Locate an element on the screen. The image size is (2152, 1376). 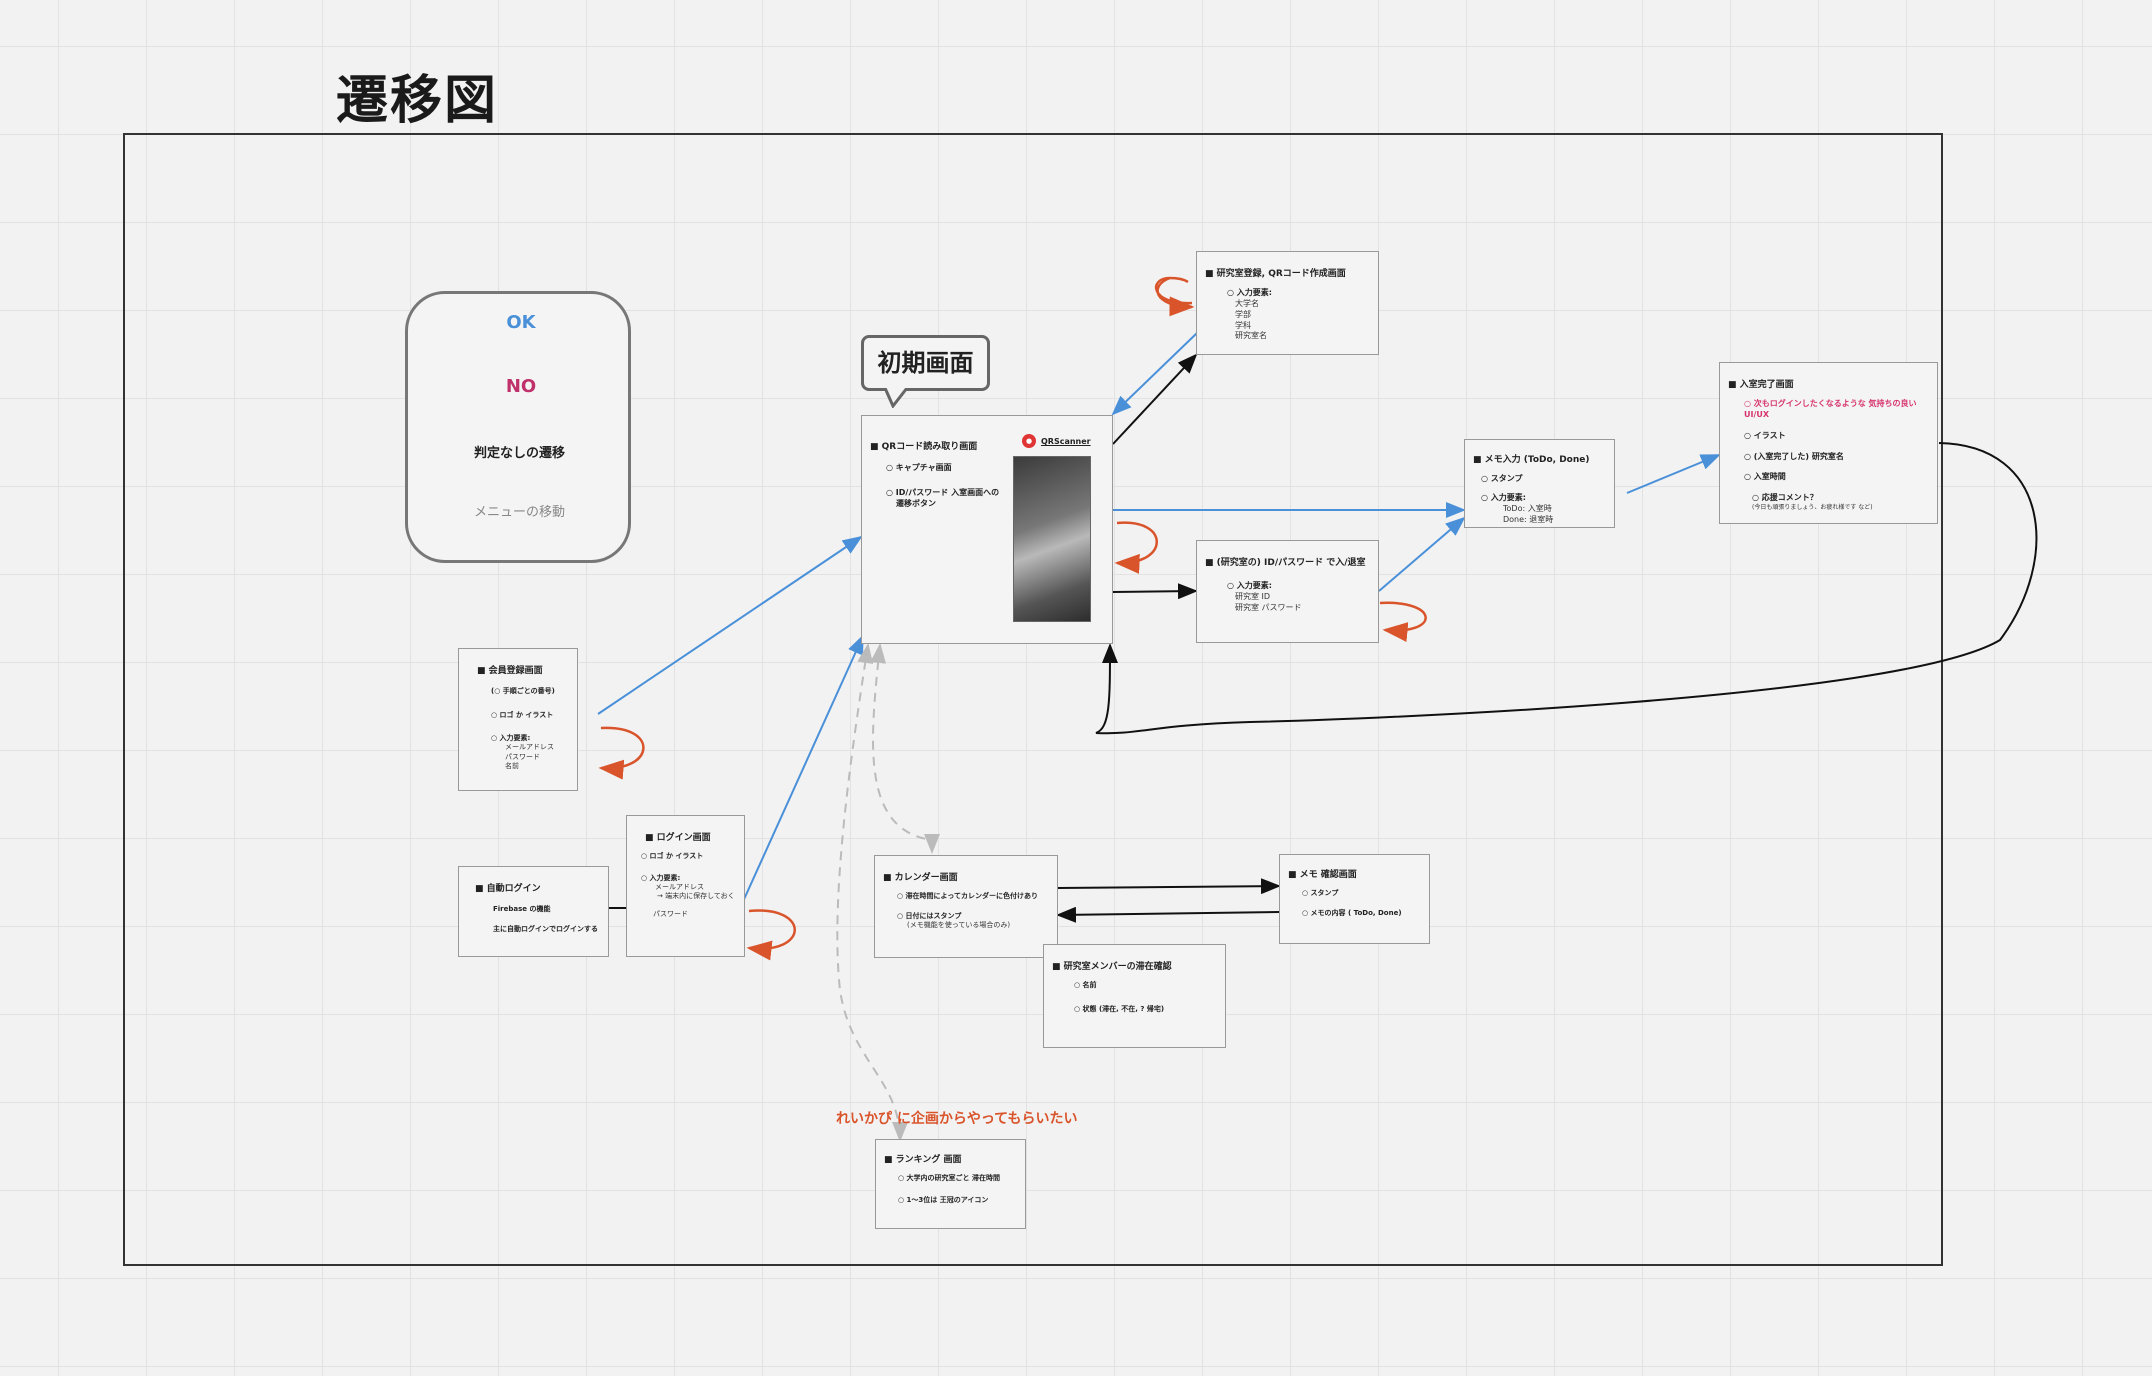
screen-subitem: 学科 is located at coordinates (1243, 325).